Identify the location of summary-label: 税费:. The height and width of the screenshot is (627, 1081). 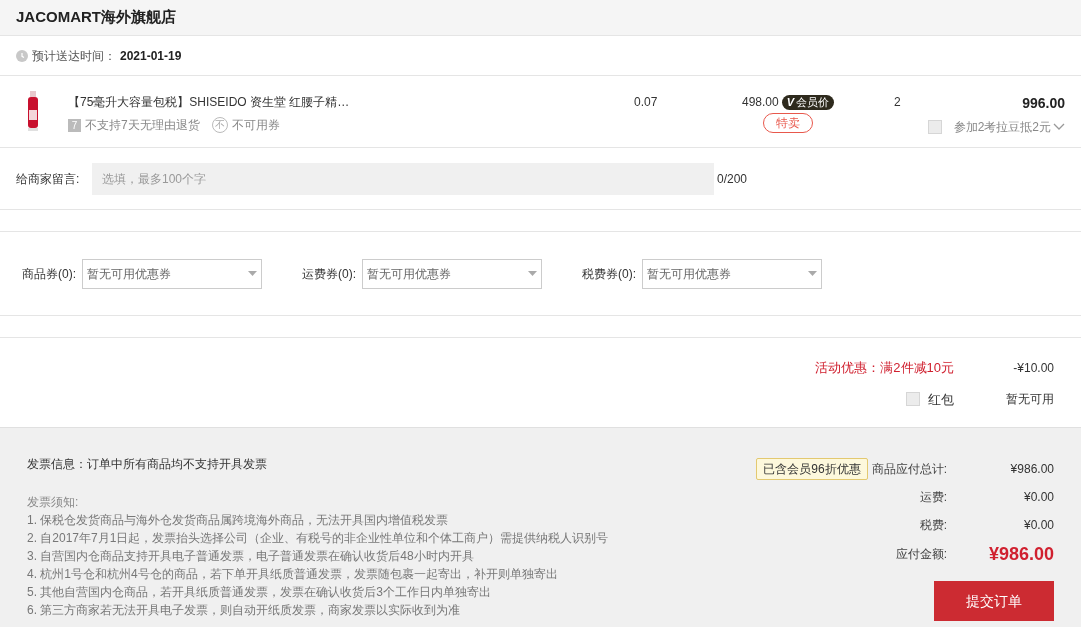
(933, 525).